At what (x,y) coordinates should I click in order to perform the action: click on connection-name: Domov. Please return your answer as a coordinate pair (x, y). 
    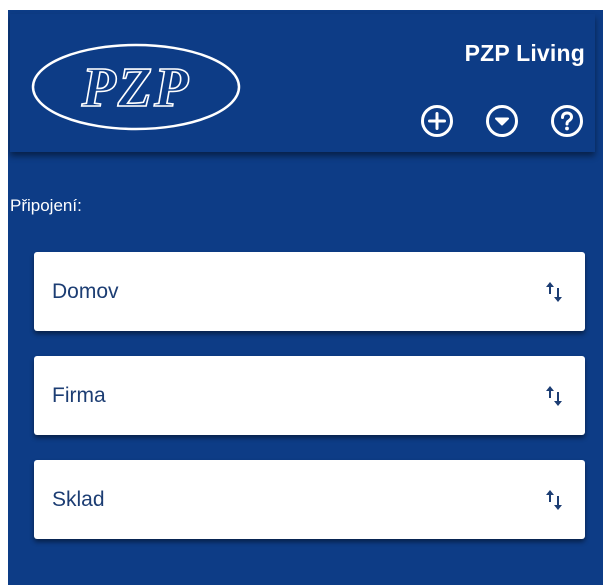
    Looking at the image, I should click on (85, 291).